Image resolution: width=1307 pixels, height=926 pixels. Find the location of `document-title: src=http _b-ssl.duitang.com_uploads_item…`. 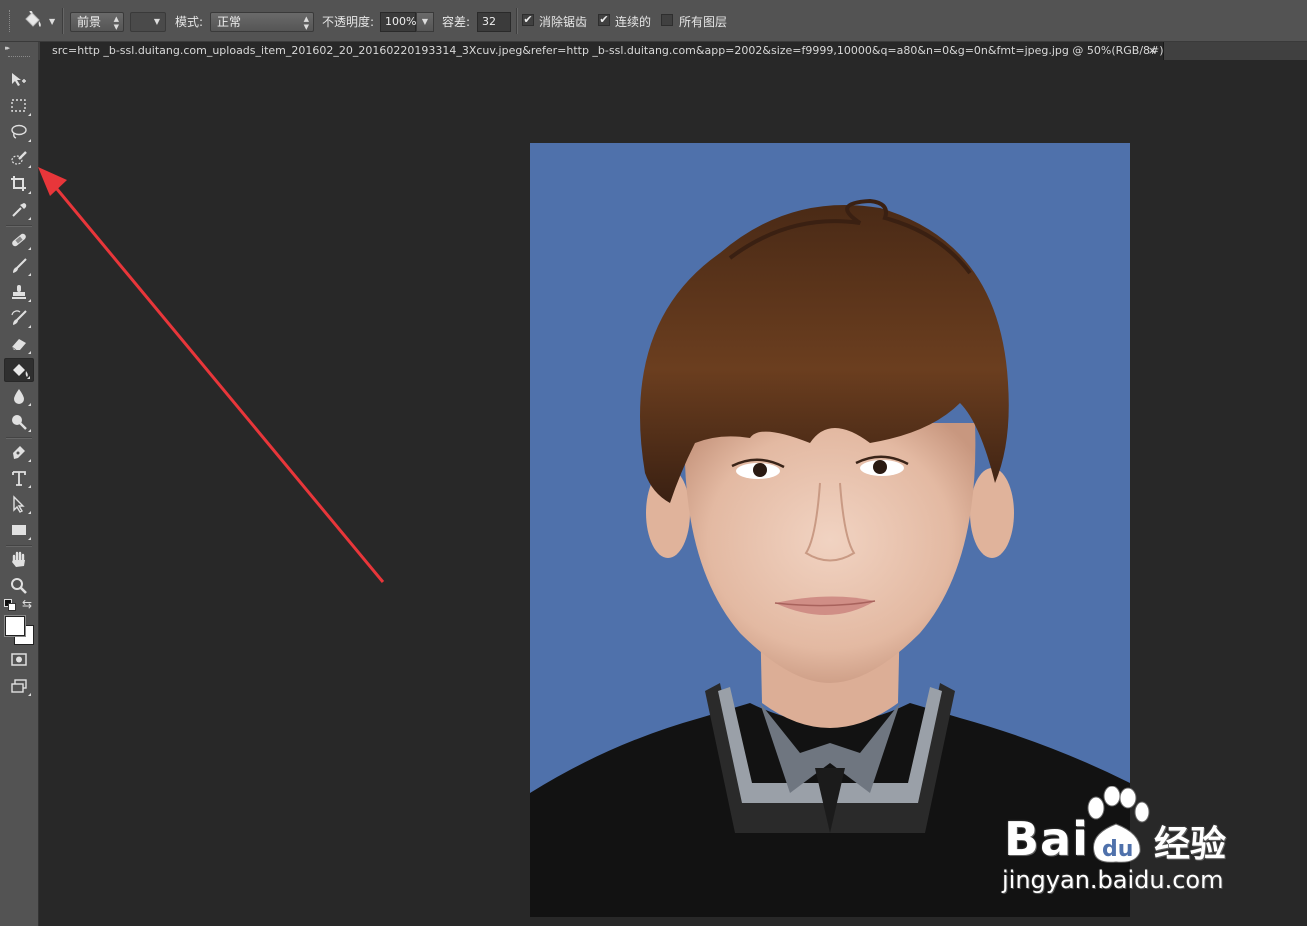

document-title: src=http _b-ssl.duitang.com_uploads_item… is located at coordinates (608, 50).